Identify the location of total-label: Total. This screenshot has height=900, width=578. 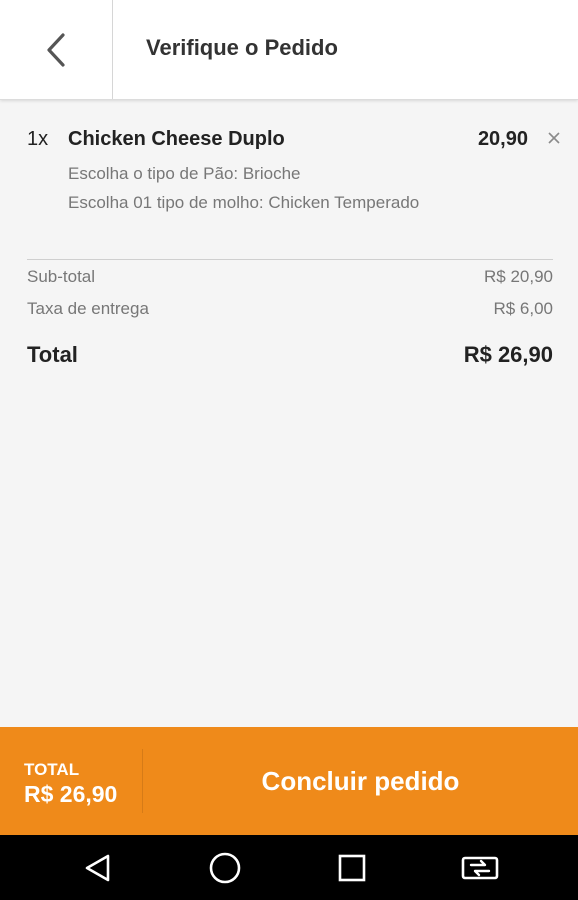
(52, 354).